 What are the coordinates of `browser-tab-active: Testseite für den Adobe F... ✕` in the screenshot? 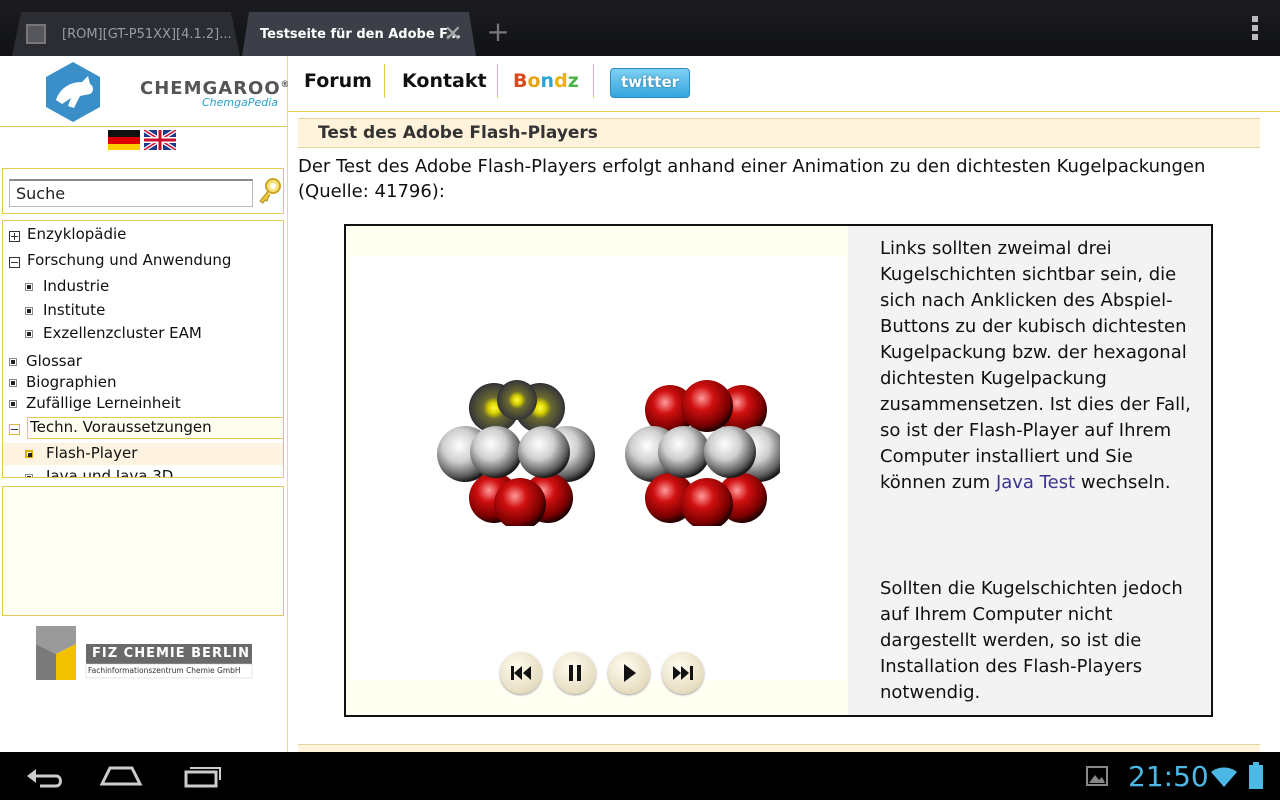 It's located at (359, 34).